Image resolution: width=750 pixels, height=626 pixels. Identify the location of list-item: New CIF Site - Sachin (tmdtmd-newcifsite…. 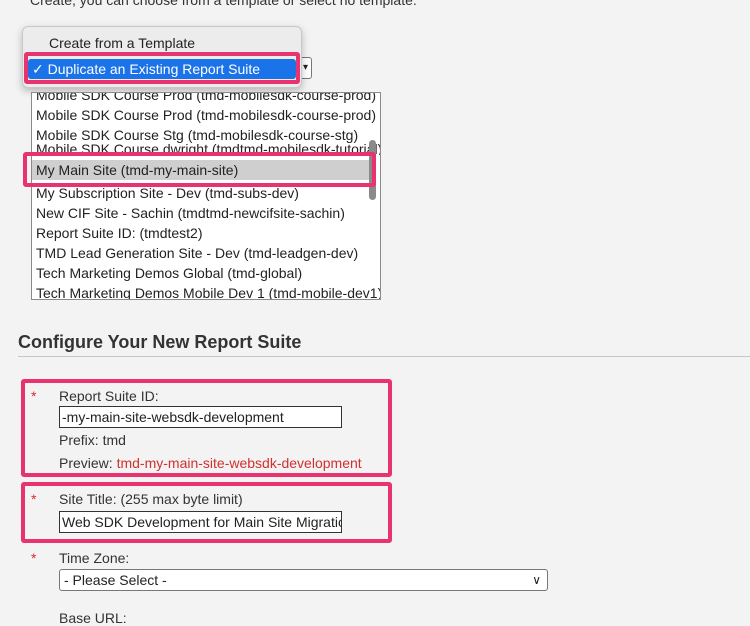
(190, 213).